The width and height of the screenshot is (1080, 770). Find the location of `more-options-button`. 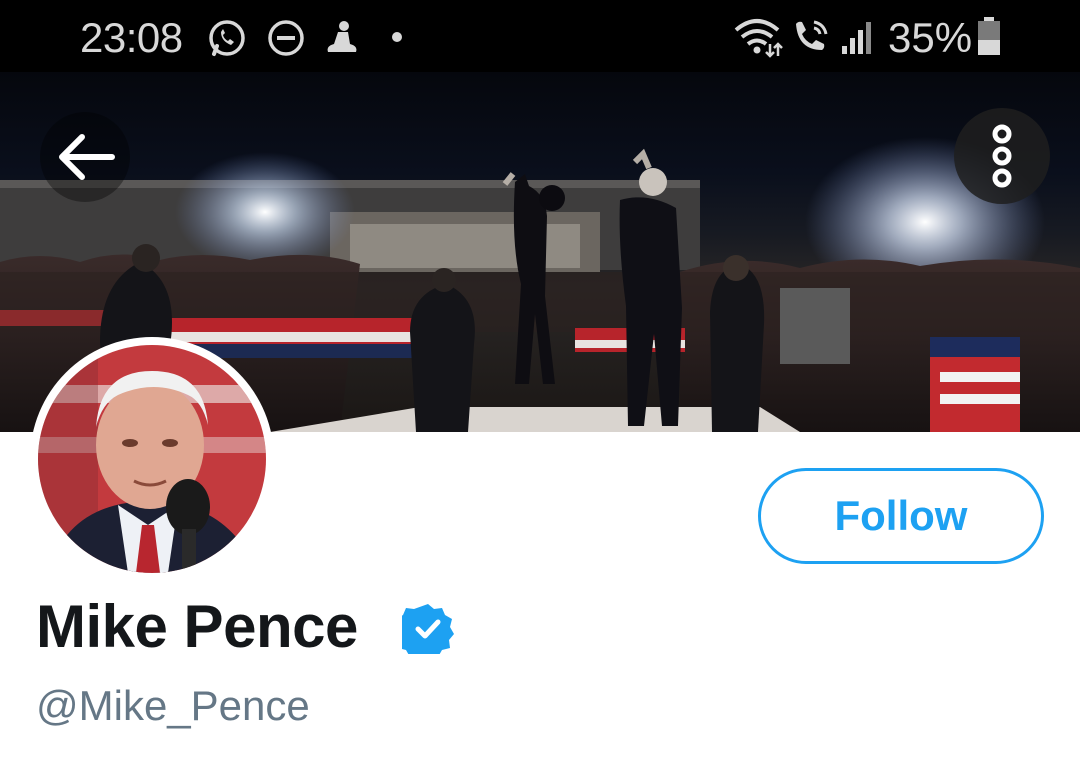

more-options-button is located at coordinates (1002, 156).